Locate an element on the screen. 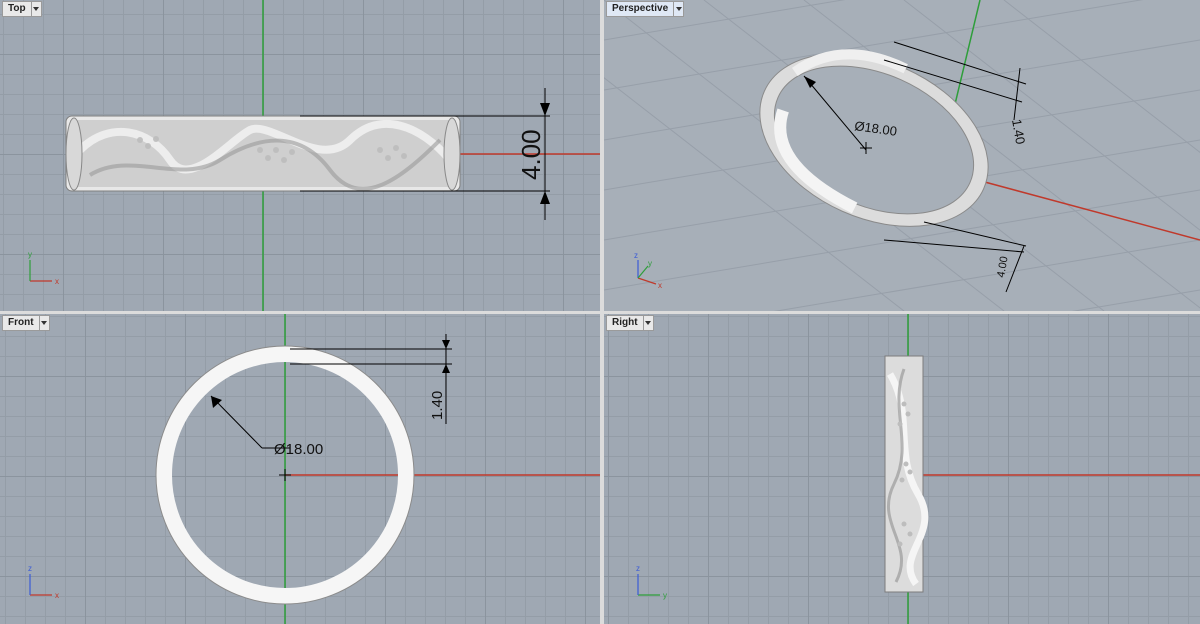 The height and width of the screenshot is (624, 1200). dimension-label-diameter-front: Ø18.00 is located at coordinates (298, 449).